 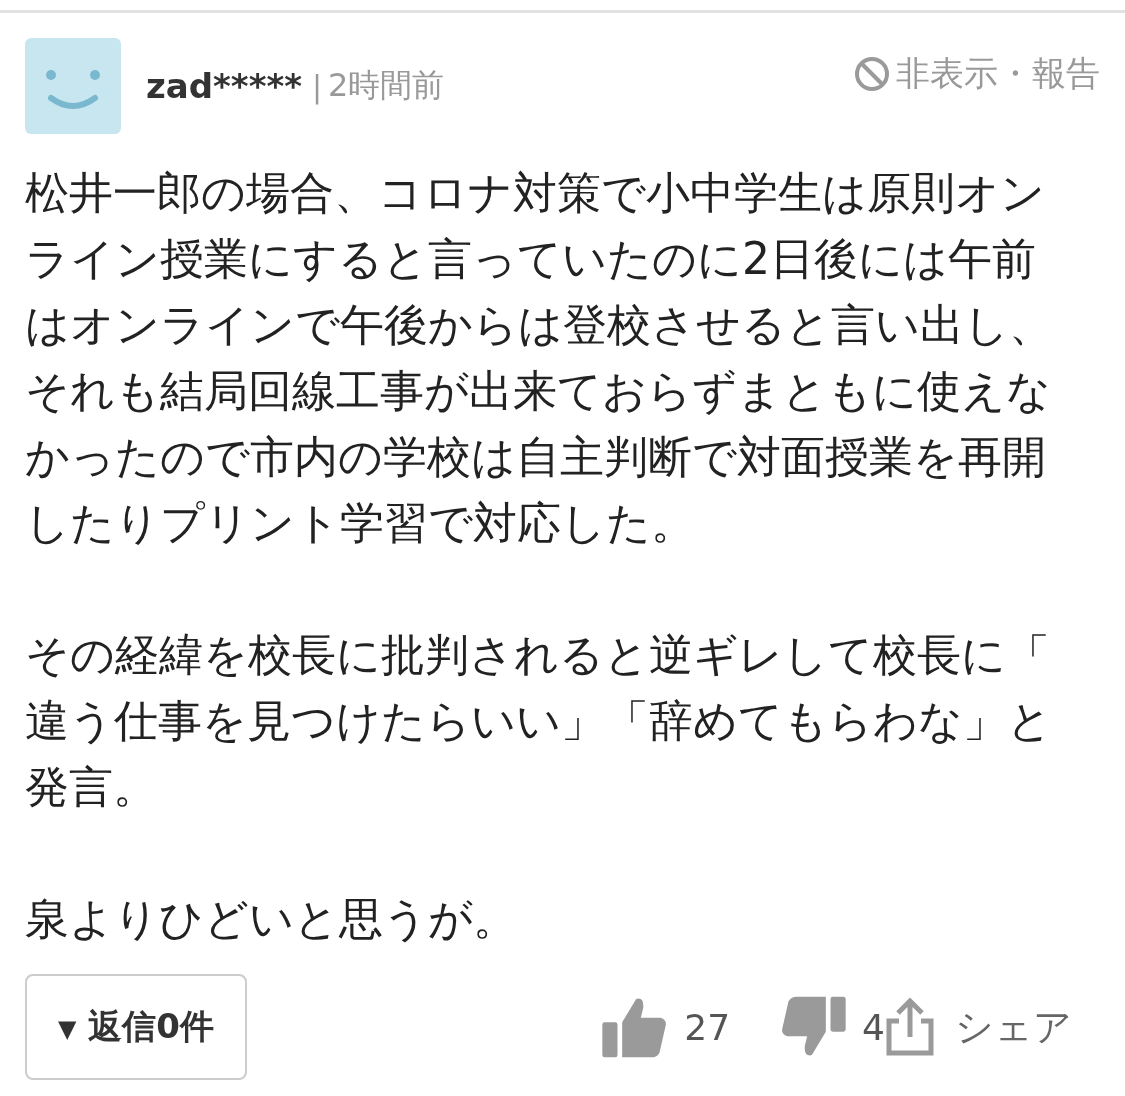 What do you see at coordinates (1013, 1027) in the screenshot?
I see `share-label: シェア` at bounding box center [1013, 1027].